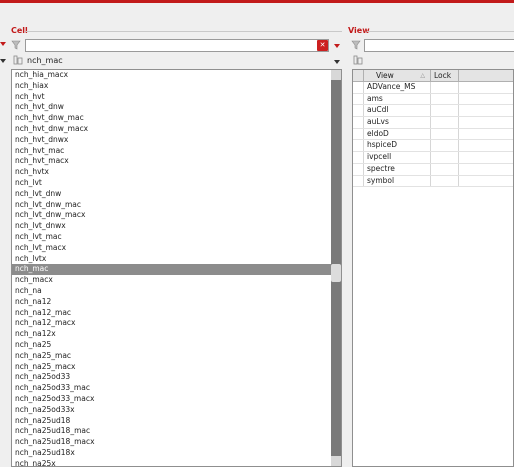  Describe the element at coordinates (397, 111) in the screenshot. I see `view-name-cell: auCdl` at that location.